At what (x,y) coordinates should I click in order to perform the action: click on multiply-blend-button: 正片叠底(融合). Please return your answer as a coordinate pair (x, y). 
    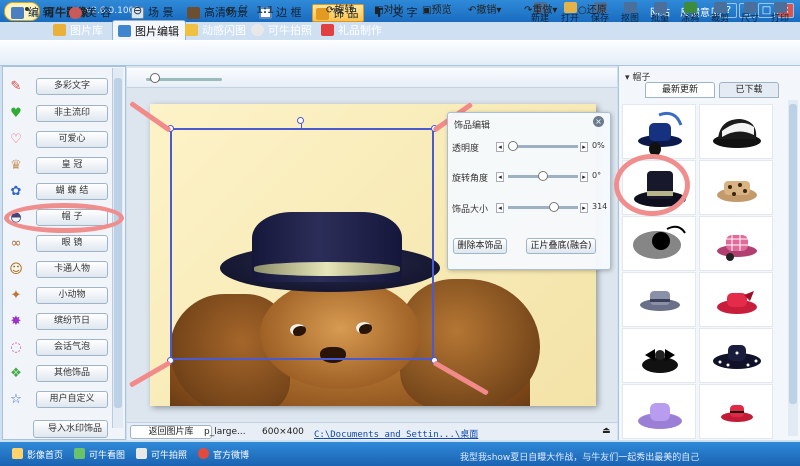
    Looking at the image, I should click on (561, 246).